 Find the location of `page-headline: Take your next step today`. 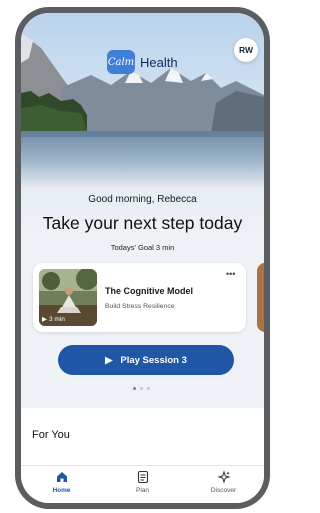

page-headline: Take your next step today is located at coordinates (142, 223).